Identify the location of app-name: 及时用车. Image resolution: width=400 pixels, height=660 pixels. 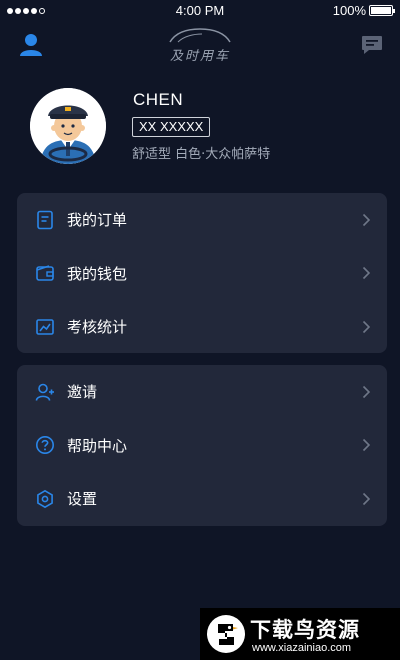
(199, 56).